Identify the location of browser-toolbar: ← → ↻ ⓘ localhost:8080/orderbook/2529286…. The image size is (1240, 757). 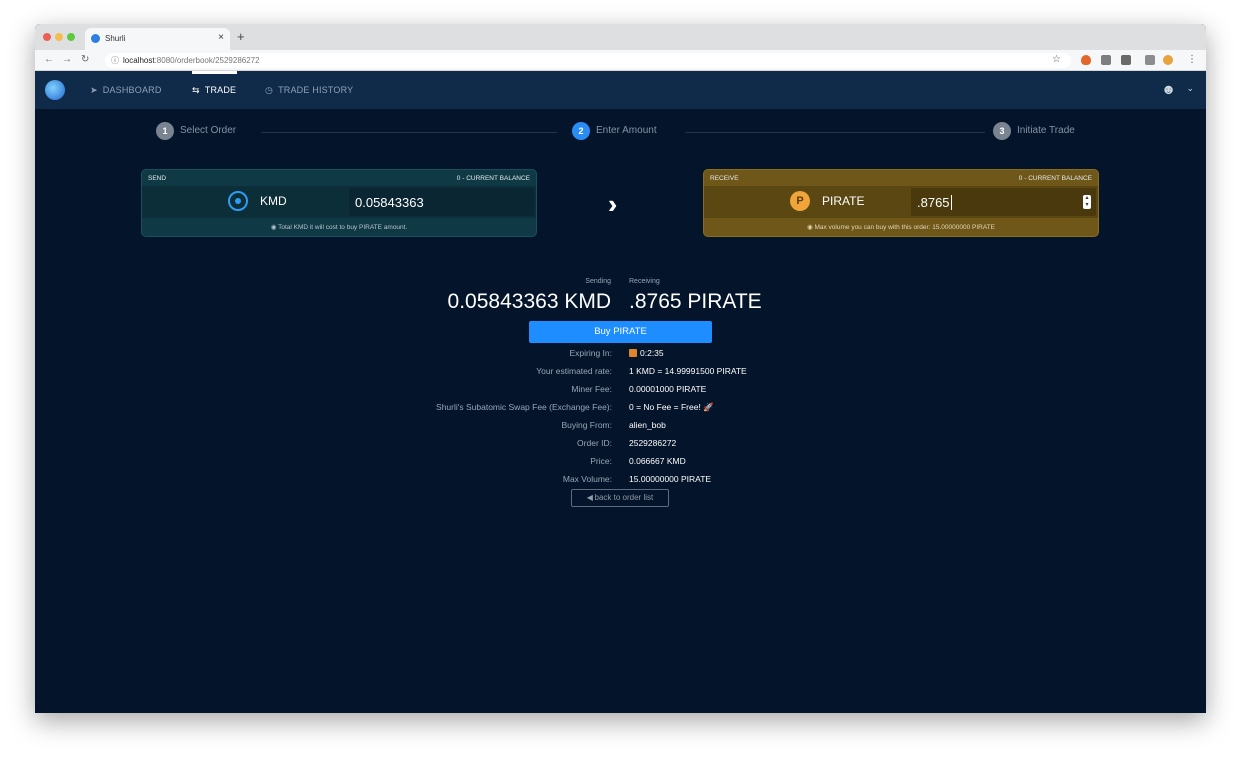
(620, 60).